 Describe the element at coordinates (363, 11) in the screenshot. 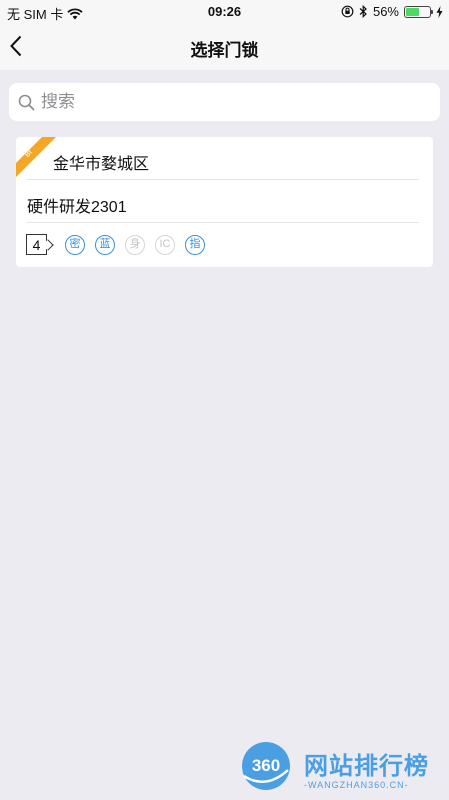

I see `bluetooth-icon` at that location.